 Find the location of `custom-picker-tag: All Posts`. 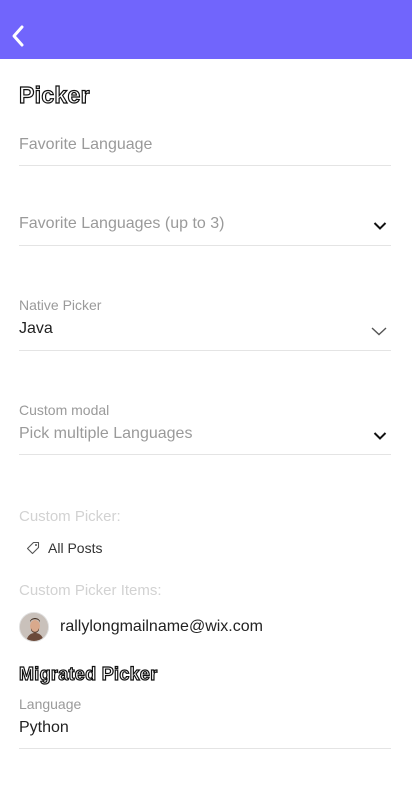

custom-picker-tag: All Posts is located at coordinates (64, 548).